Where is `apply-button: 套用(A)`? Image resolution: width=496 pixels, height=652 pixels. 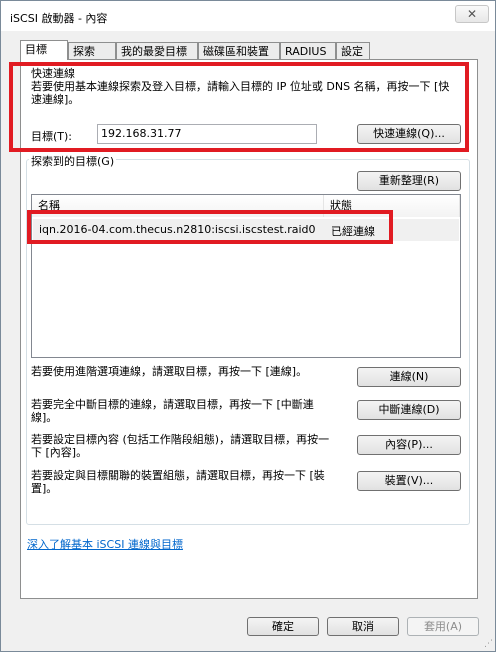
apply-button: 套用(A) is located at coordinates (443, 626).